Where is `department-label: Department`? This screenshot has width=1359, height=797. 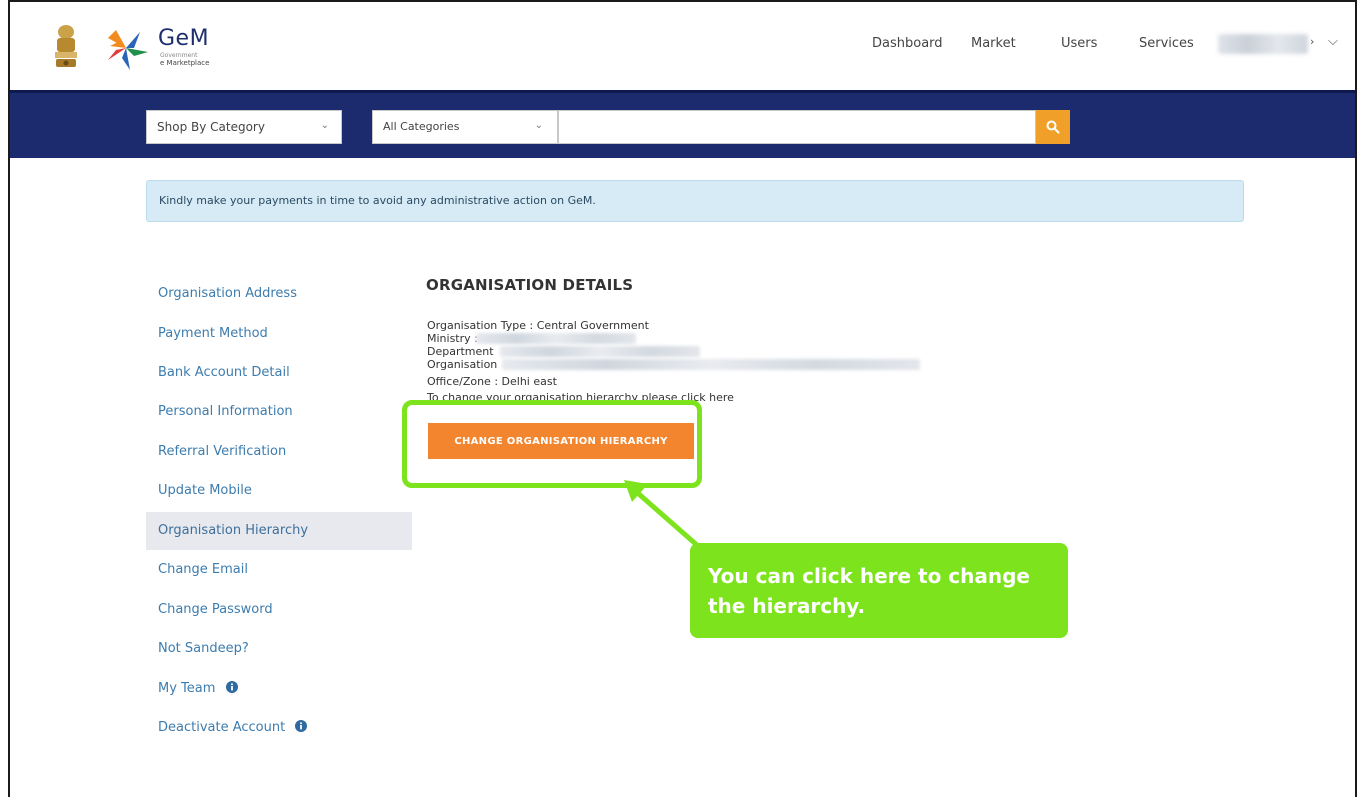 department-label: Department is located at coordinates (460, 351).